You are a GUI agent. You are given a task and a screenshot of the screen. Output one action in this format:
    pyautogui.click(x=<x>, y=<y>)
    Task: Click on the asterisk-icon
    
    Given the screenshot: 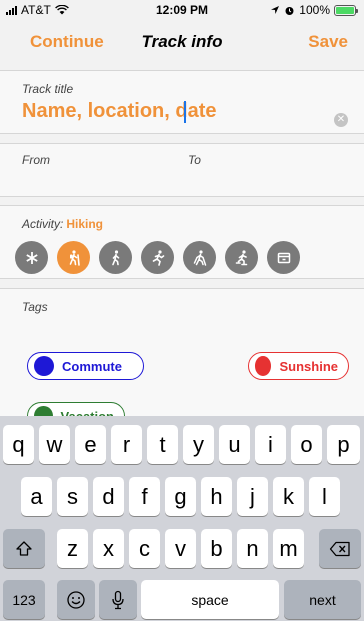 What is the action you would take?
    pyautogui.click(x=31, y=257)
    